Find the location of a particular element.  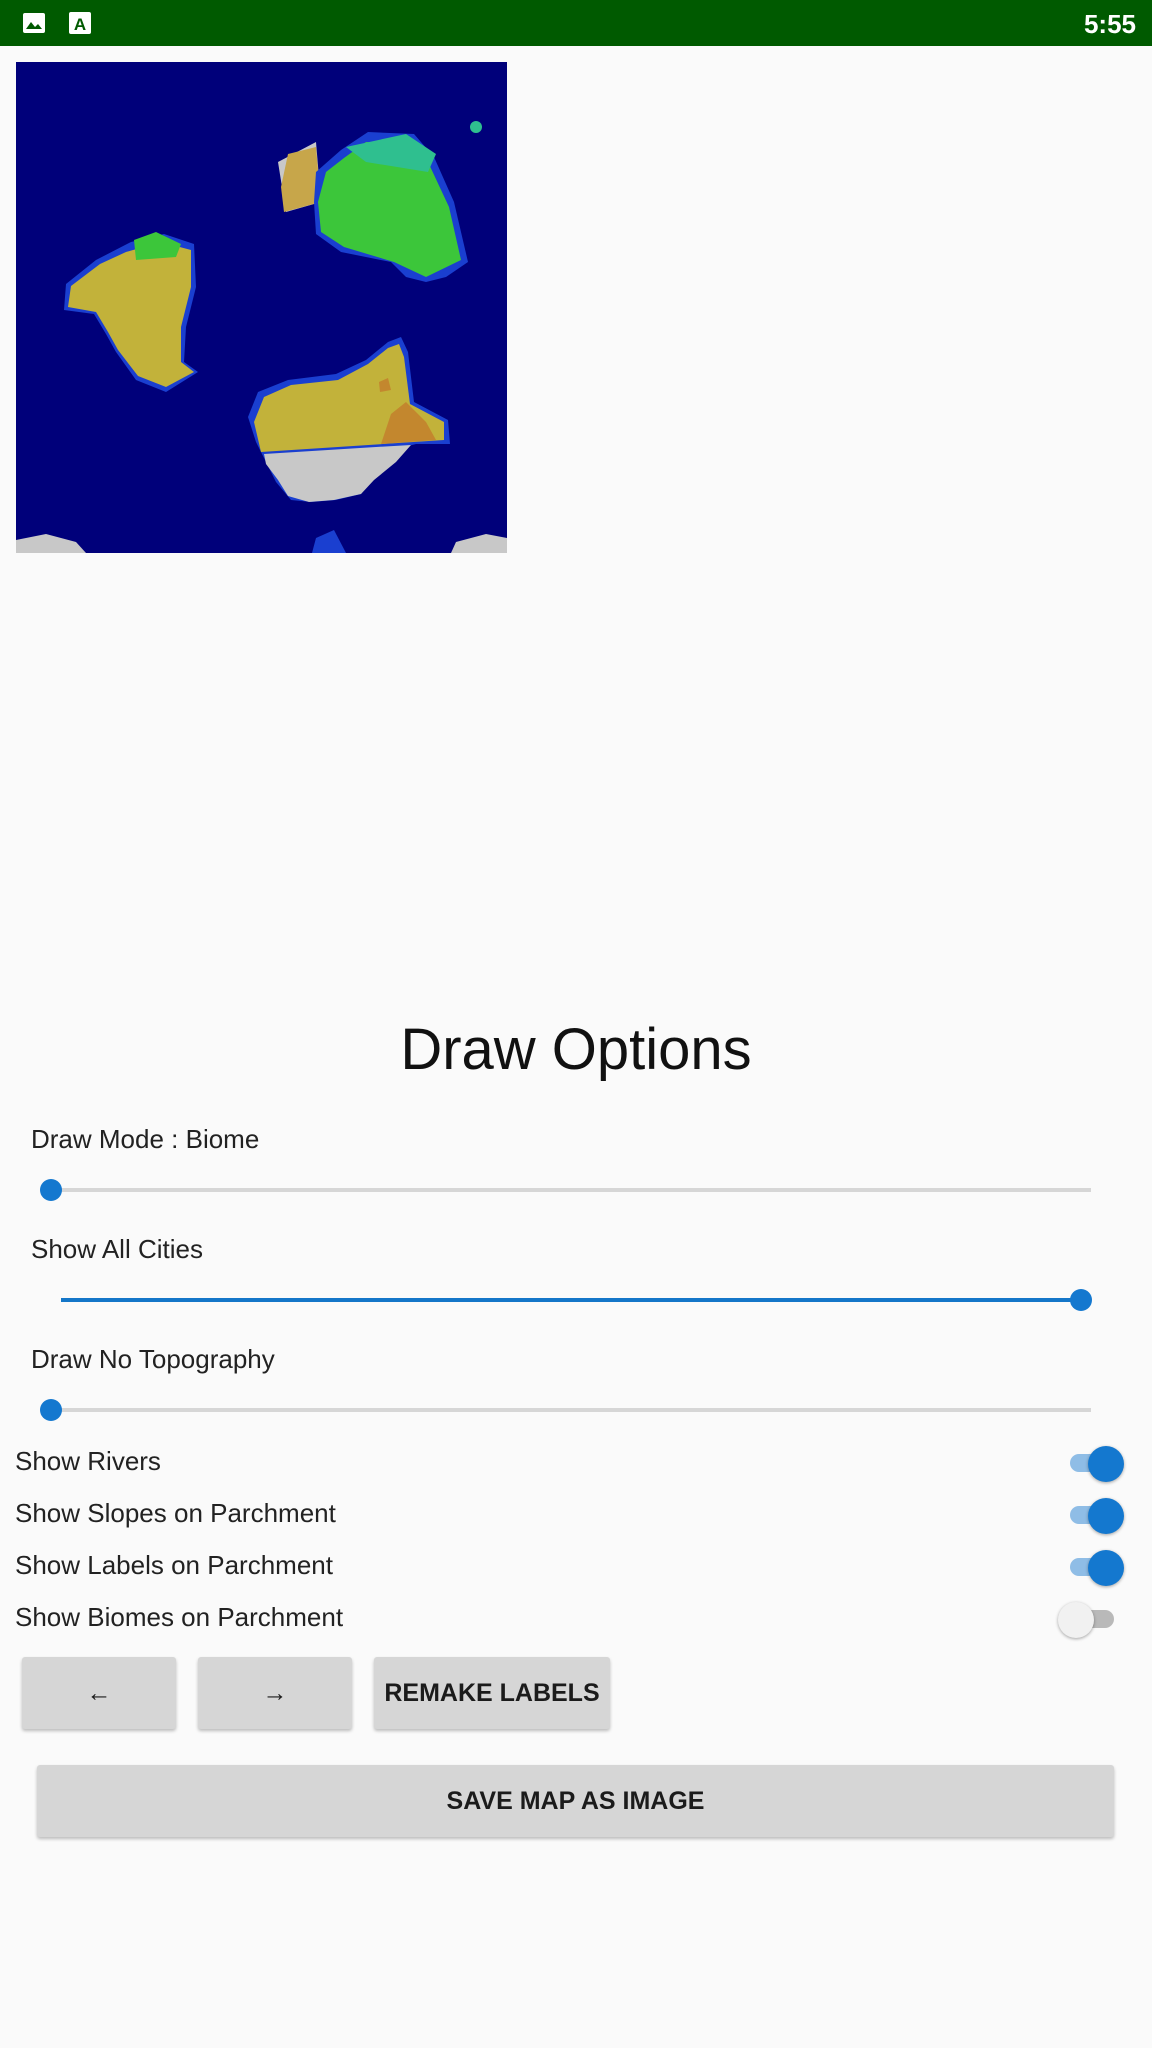

show-labels-row: Show Labels on Parchment is located at coordinates (576, 1566).